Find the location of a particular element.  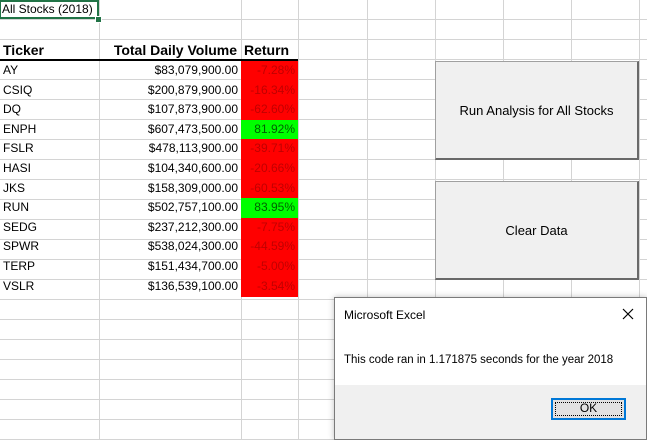

table-row: RUN $502,757,100.00 83.95% is located at coordinates (149, 208).